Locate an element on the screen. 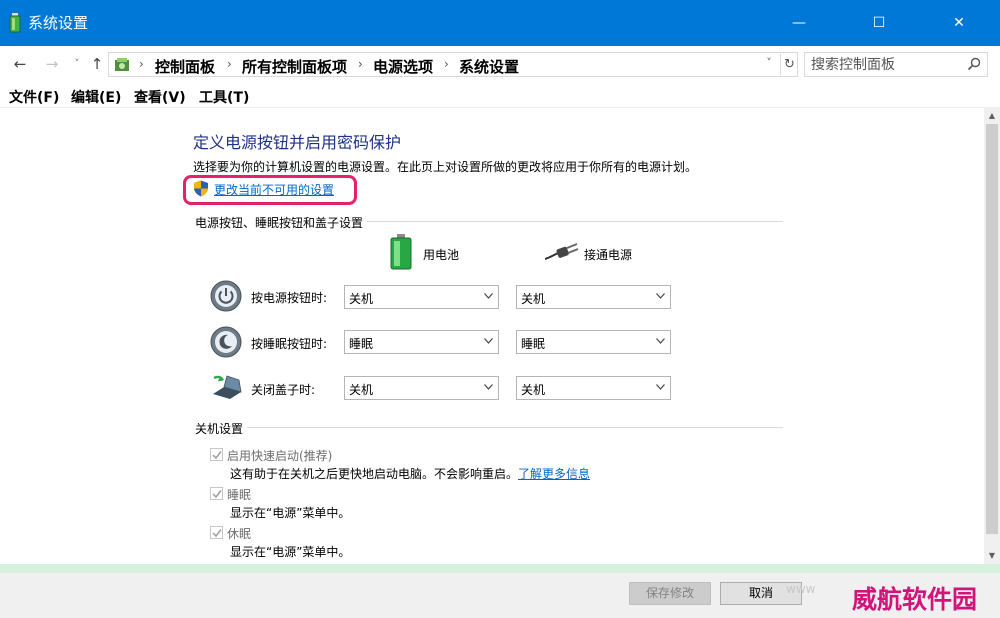  lid-close-battery-select: 关机 is located at coordinates (421, 388).